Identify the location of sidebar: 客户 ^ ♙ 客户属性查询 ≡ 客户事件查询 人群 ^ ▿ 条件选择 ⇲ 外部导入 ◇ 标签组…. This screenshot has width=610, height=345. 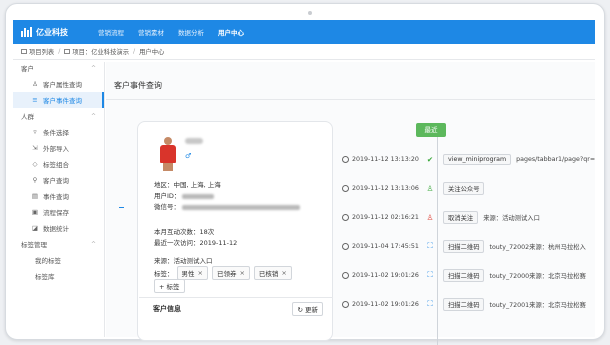
(59, 199).